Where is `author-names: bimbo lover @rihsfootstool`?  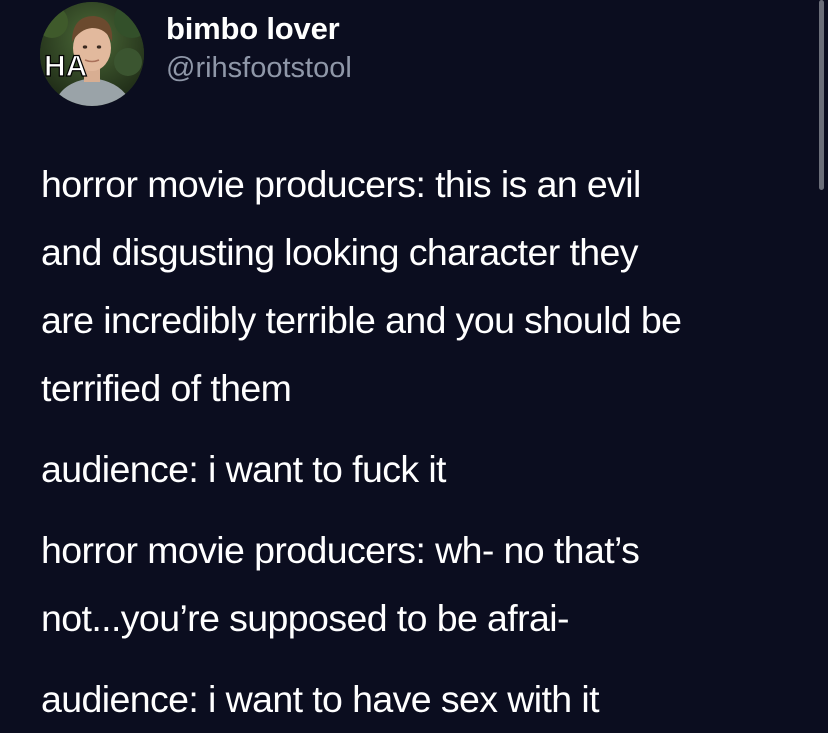 author-names: bimbo lover @rihsfootstool is located at coordinates (259, 44).